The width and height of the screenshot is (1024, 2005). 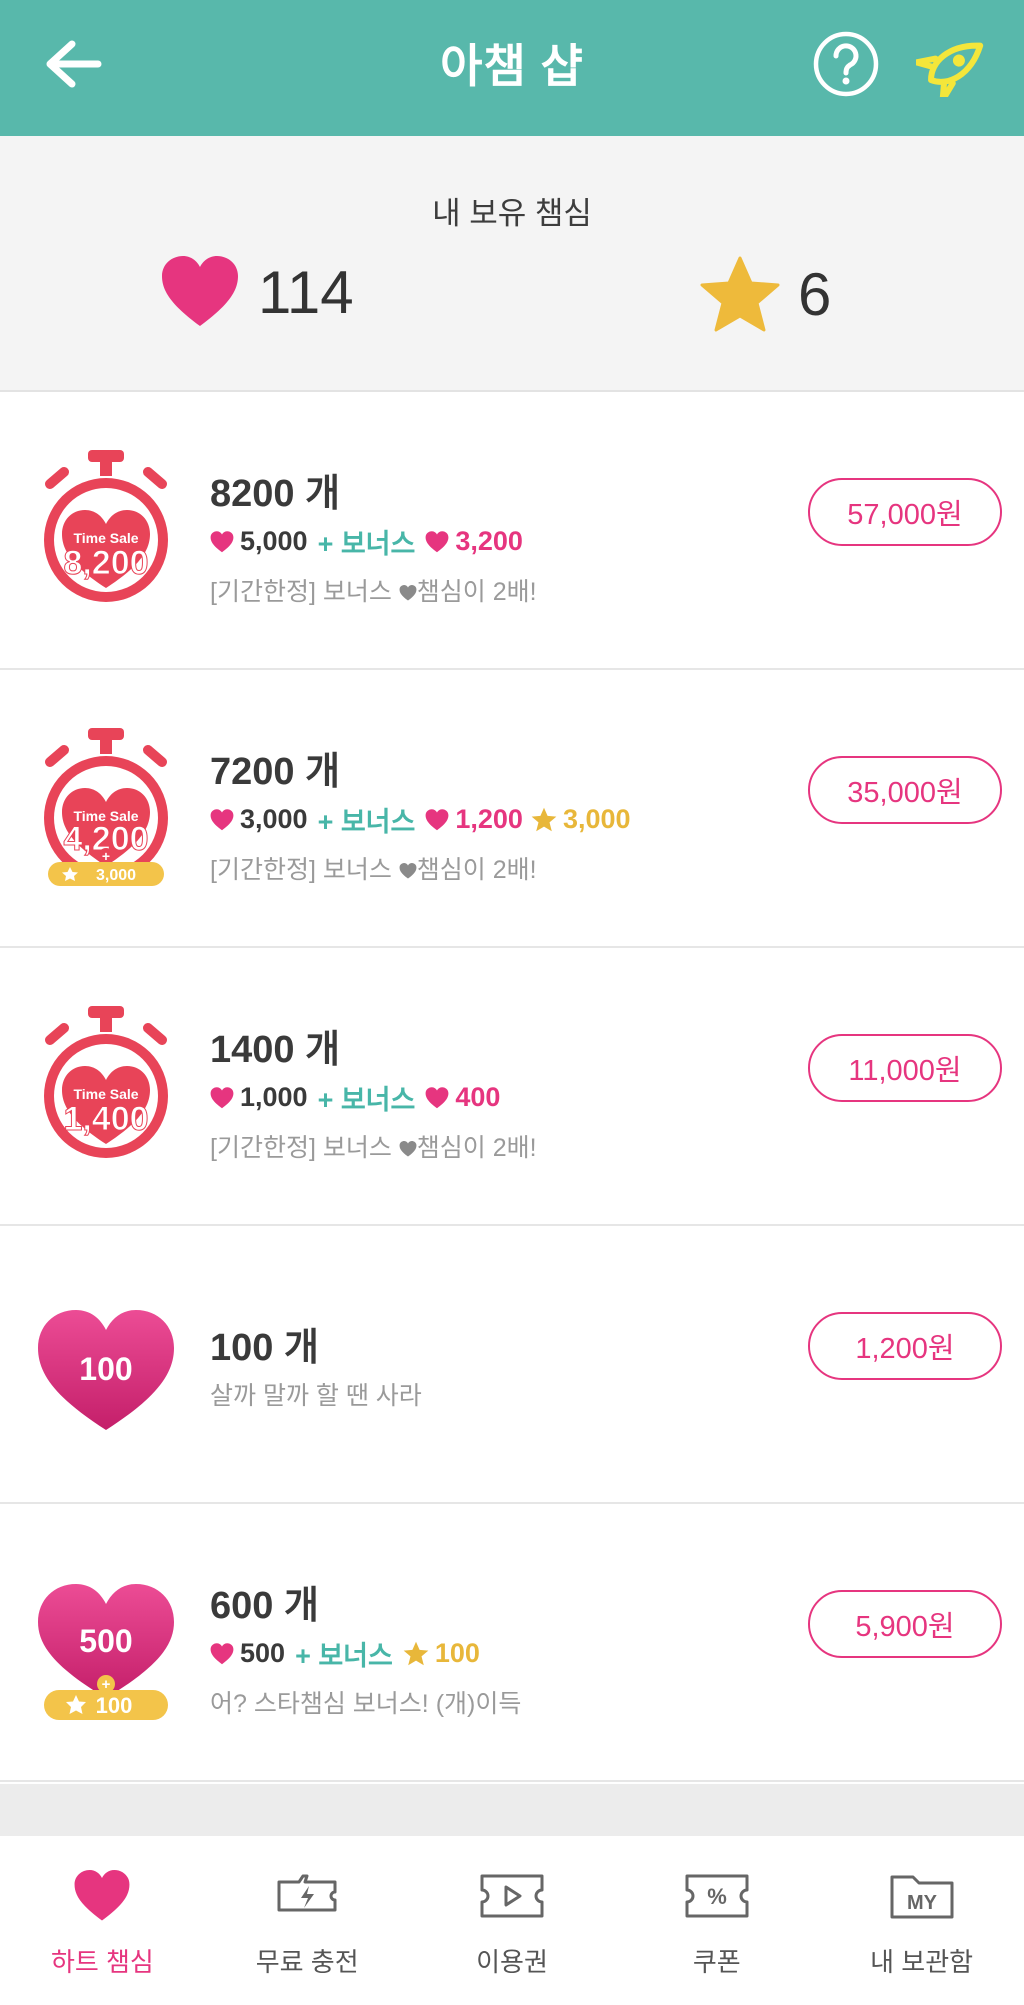 I want to click on coupon-icon: %, so click(x=717, y=1896).